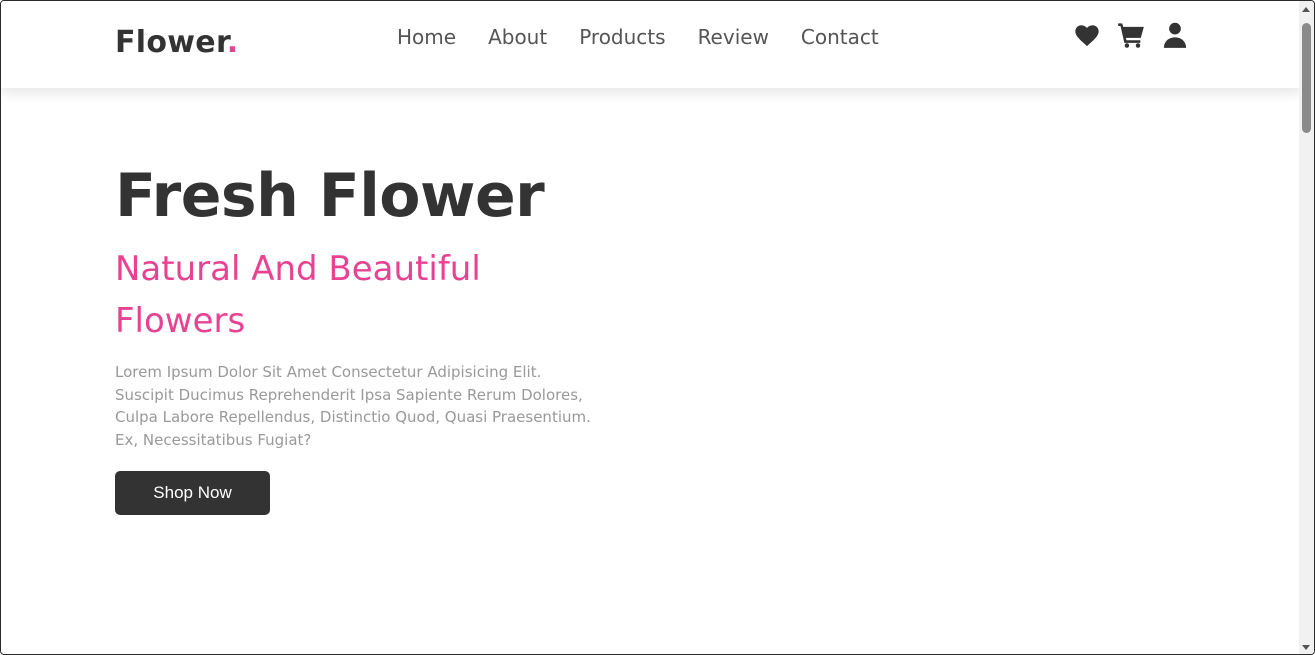 This screenshot has height=655, width=1315. Describe the element at coordinates (840, 37) in the screenshot. I see `nav-link-contact: Contact` at that location.